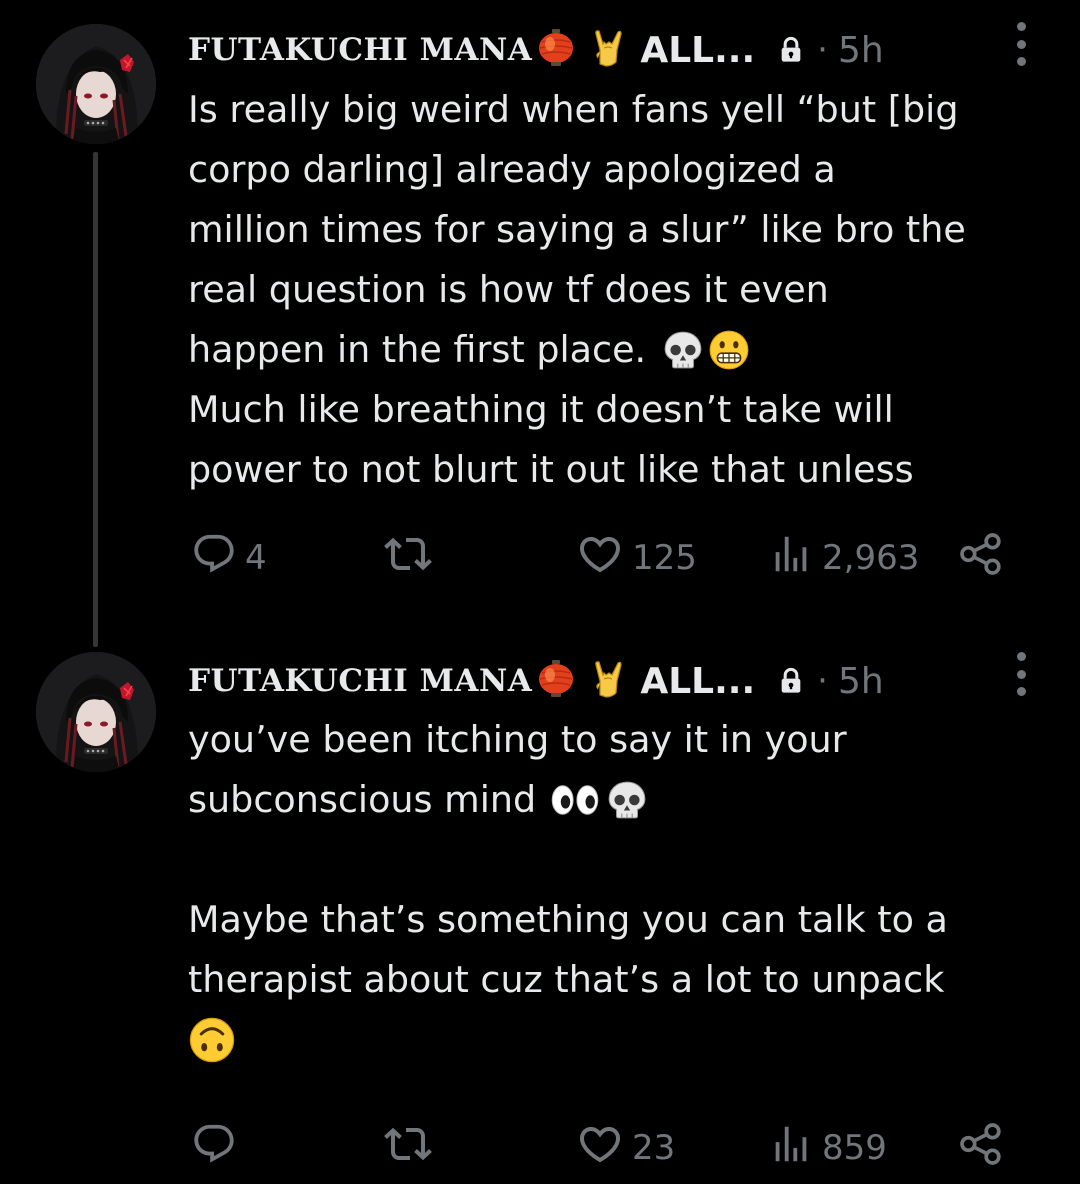 This screenshot has height=1184, width=1080. What do you see at coordinates (508, 289) in the screenshot?
I see `tweet-text-line: real question is how tf does it even` at bounding box center [508, 289].